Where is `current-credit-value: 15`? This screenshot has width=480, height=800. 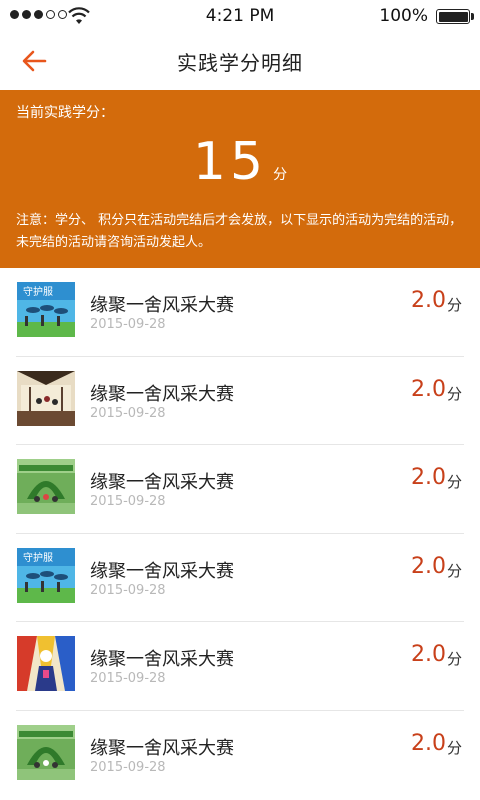 current-credit-value: 15 is located at coordinates (230, 162).